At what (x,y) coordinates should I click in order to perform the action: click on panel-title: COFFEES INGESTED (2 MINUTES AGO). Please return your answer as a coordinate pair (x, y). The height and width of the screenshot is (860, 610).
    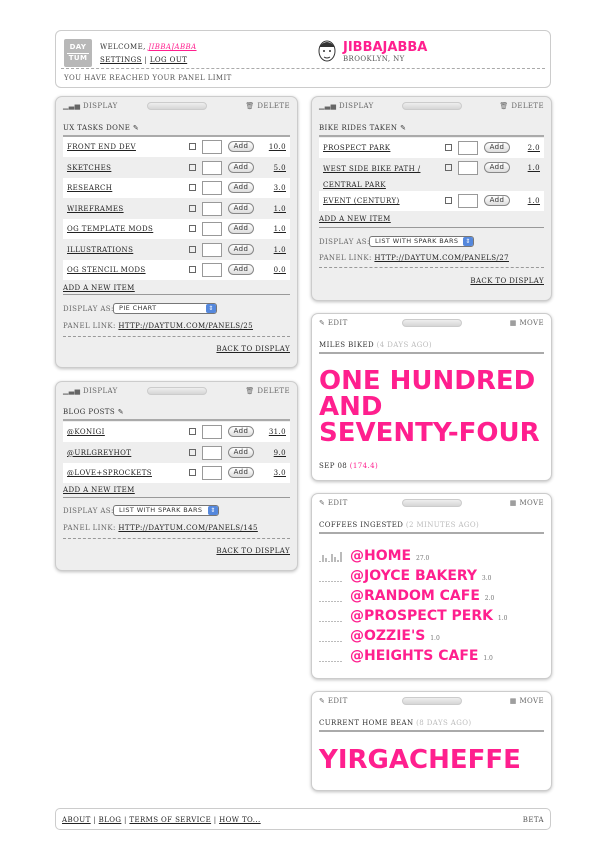
    Looking at the image, I should click on (399, 525).